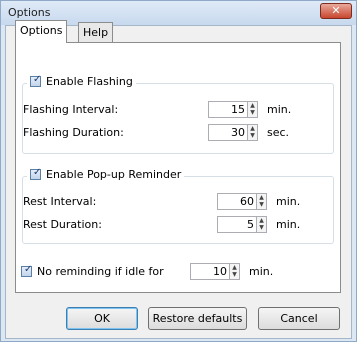  Describe the element at coordinates (210, 271) in the screenshot. I see `idle-minutes-input: 10` at that location.